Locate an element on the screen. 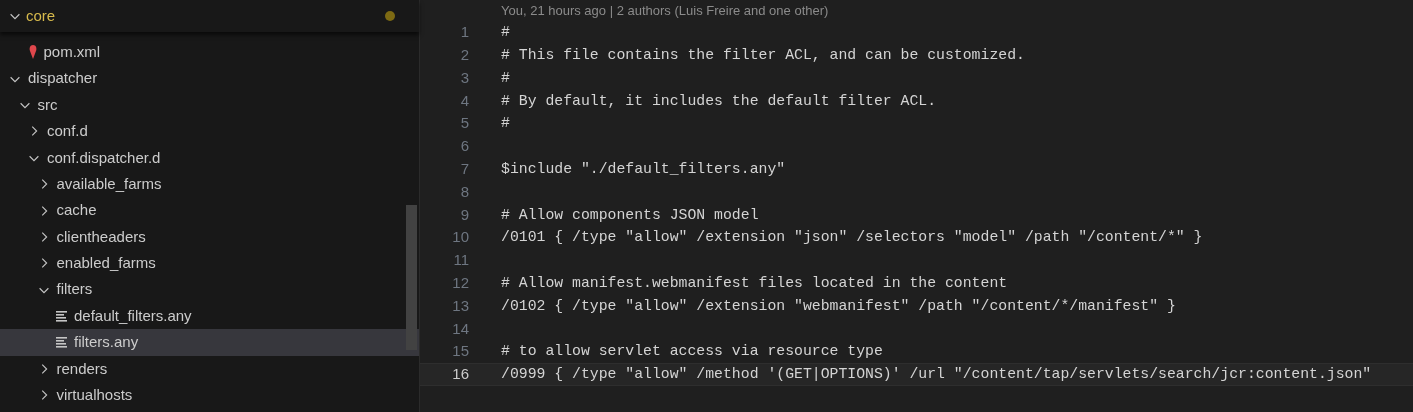 This screenshot has width=1413, height=412. folder-row: renders is located at coordinates (209, 369).